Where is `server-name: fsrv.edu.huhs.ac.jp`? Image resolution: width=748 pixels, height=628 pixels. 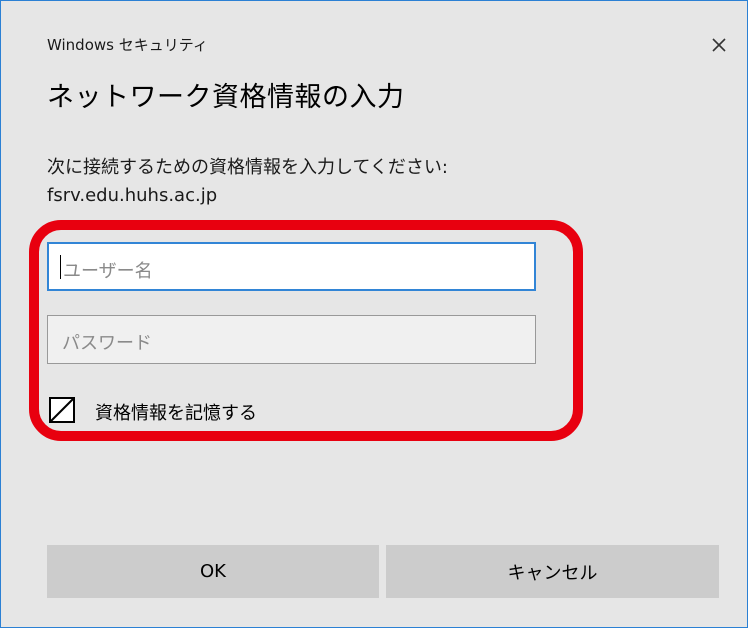
server-name: fsrv.edu.huhs.ac.jp is located at coordinates (132, 195).